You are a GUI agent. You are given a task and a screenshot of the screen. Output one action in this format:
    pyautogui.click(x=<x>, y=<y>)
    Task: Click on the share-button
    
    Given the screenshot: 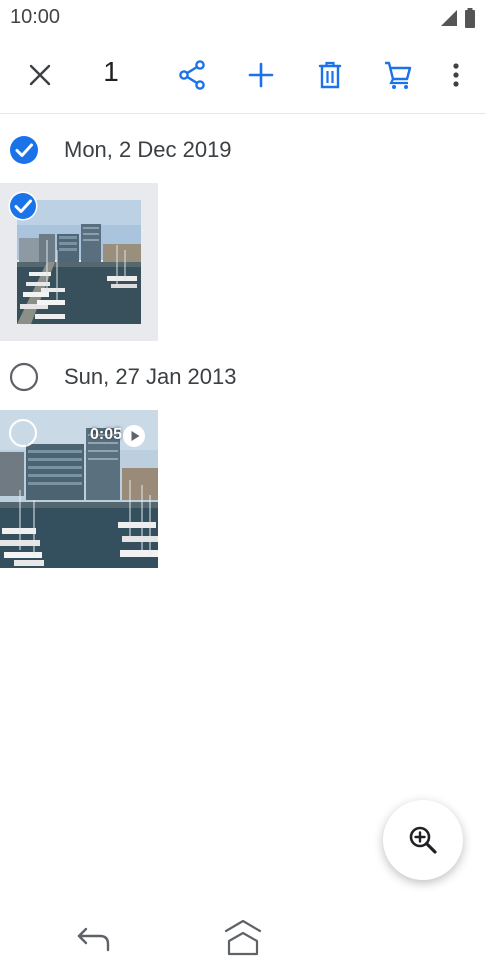 What is the action you would take?
    pyautogui.click(x=192, y=75)
    